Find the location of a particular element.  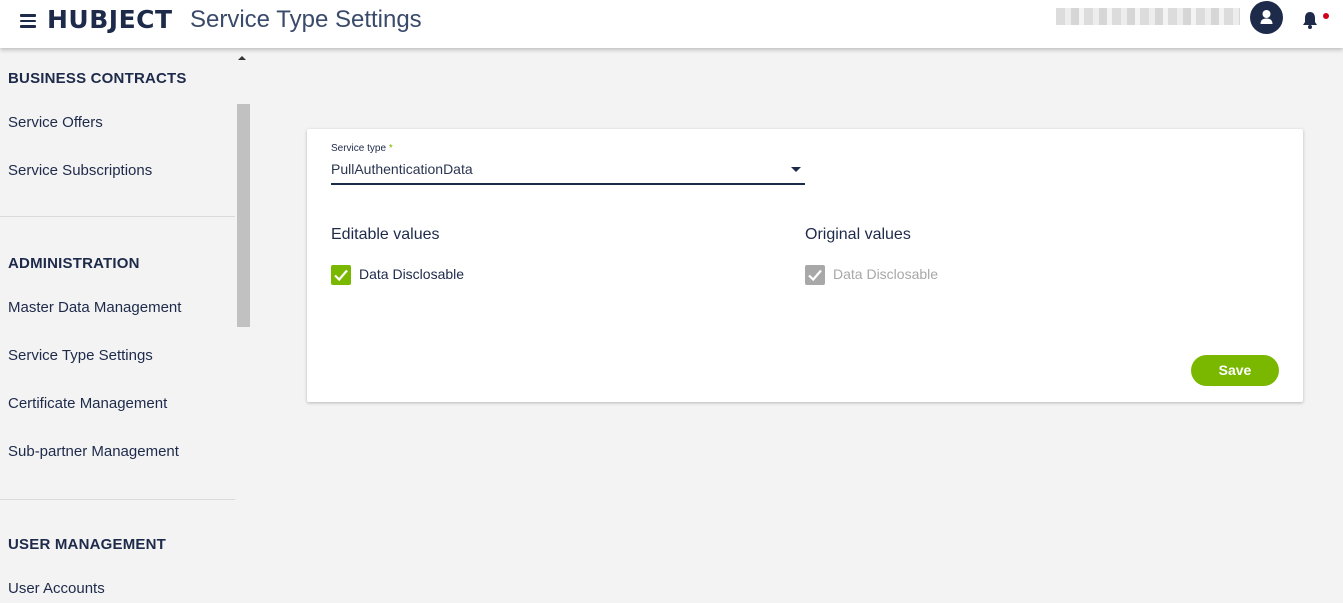

sidebar-section-user-management: USER MANAGEMENT is located at coordinates (87, 544).